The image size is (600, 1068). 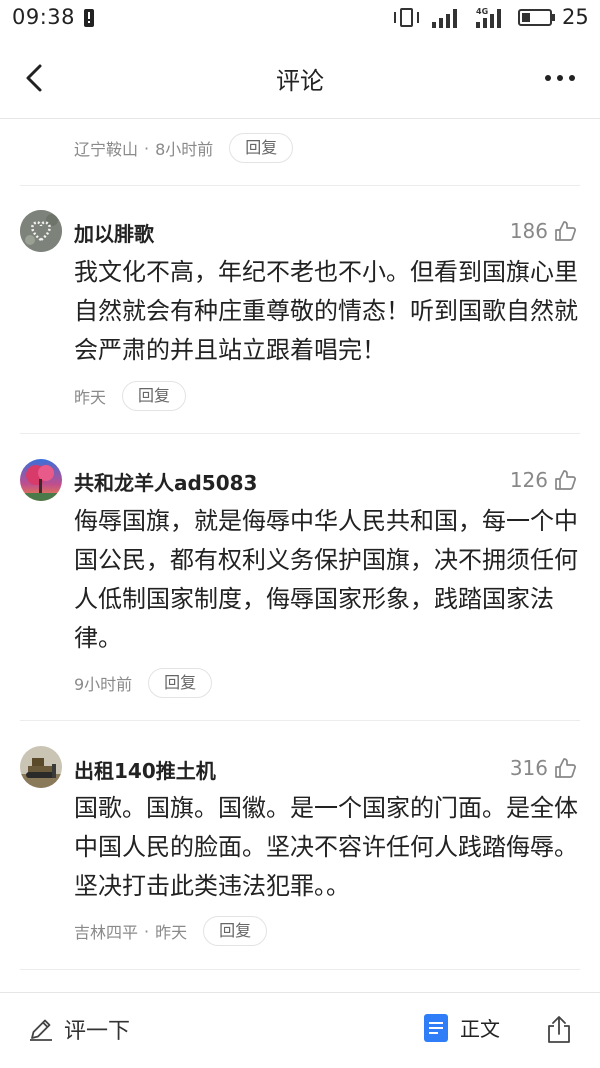 I want to click on article-label: 正文, so click(x=480, y=1029).